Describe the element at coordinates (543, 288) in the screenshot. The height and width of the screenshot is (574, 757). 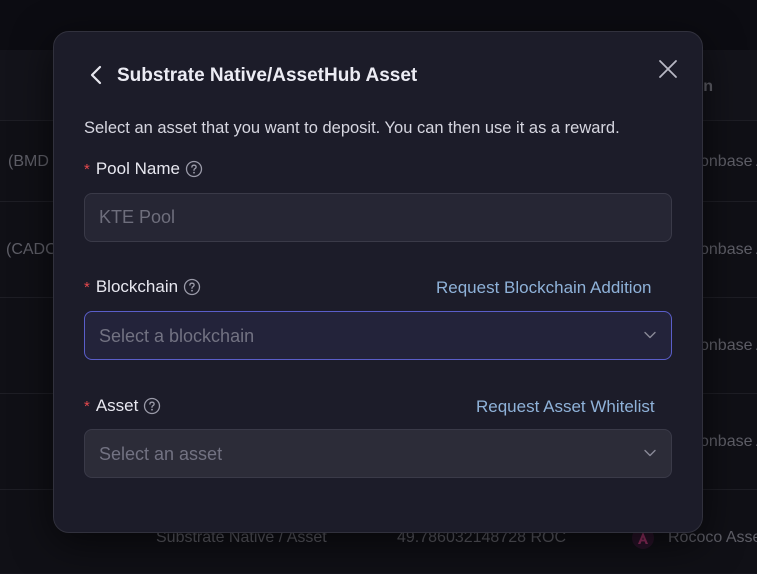
I see `request-blockchain-addition-link: Request Blockchain Addition` at that location.